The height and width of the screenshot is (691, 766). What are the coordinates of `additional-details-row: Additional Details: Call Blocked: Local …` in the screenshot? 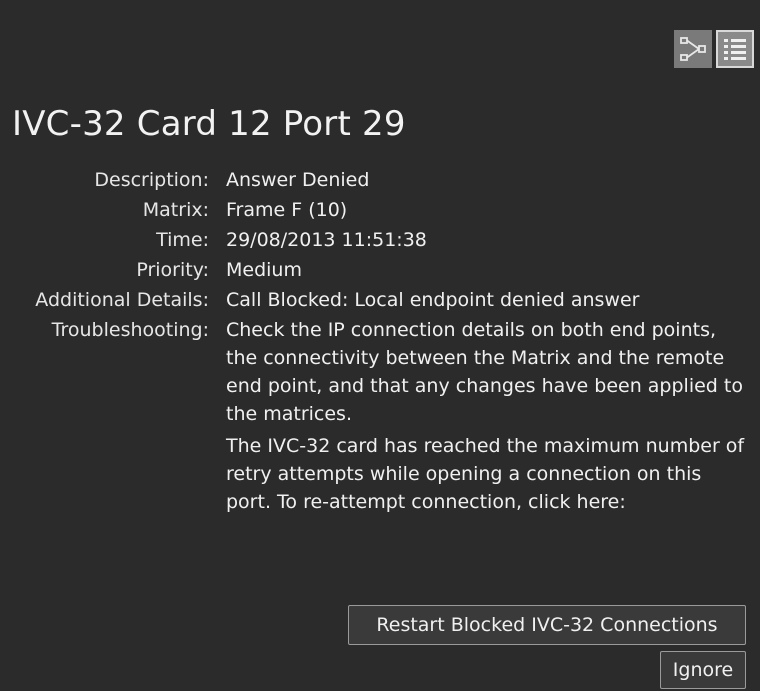 It's located at (380, 300).